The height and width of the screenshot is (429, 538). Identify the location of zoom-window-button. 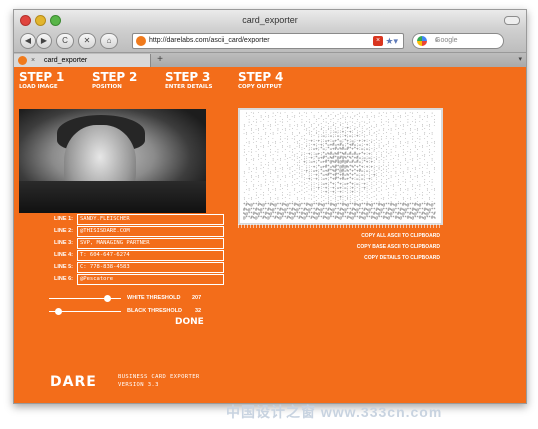
(55, 20).